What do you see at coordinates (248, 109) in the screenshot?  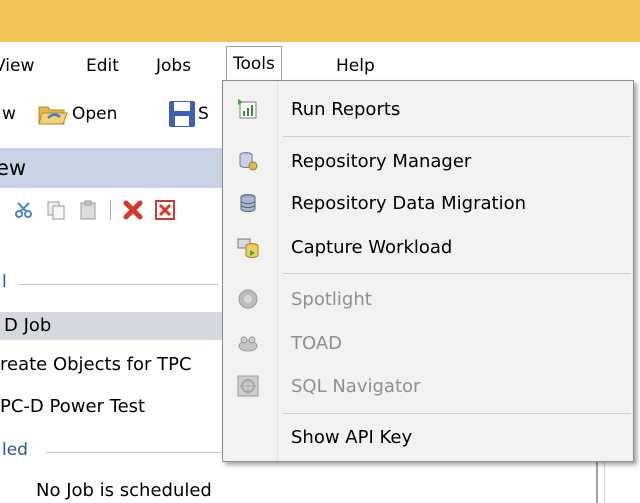 I see `run-reports-icon` at bounding box center [248, 109].